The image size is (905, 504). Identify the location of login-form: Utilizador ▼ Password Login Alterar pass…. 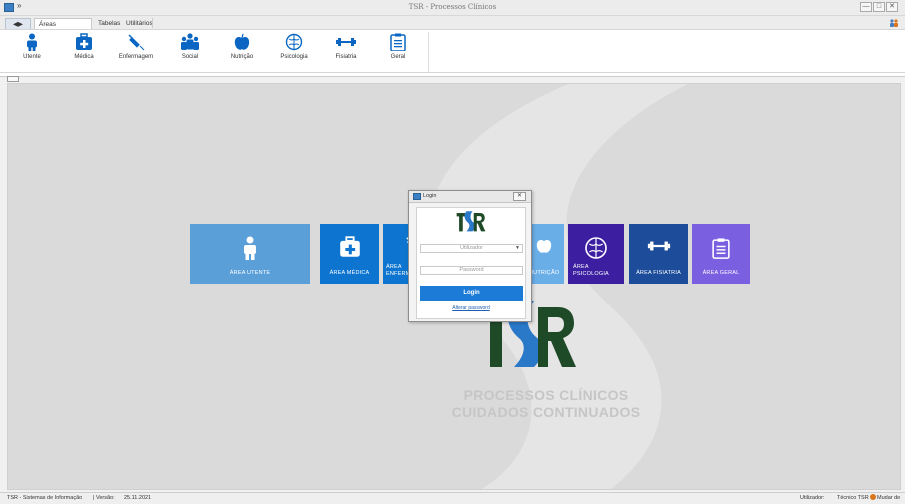
(471, 263).